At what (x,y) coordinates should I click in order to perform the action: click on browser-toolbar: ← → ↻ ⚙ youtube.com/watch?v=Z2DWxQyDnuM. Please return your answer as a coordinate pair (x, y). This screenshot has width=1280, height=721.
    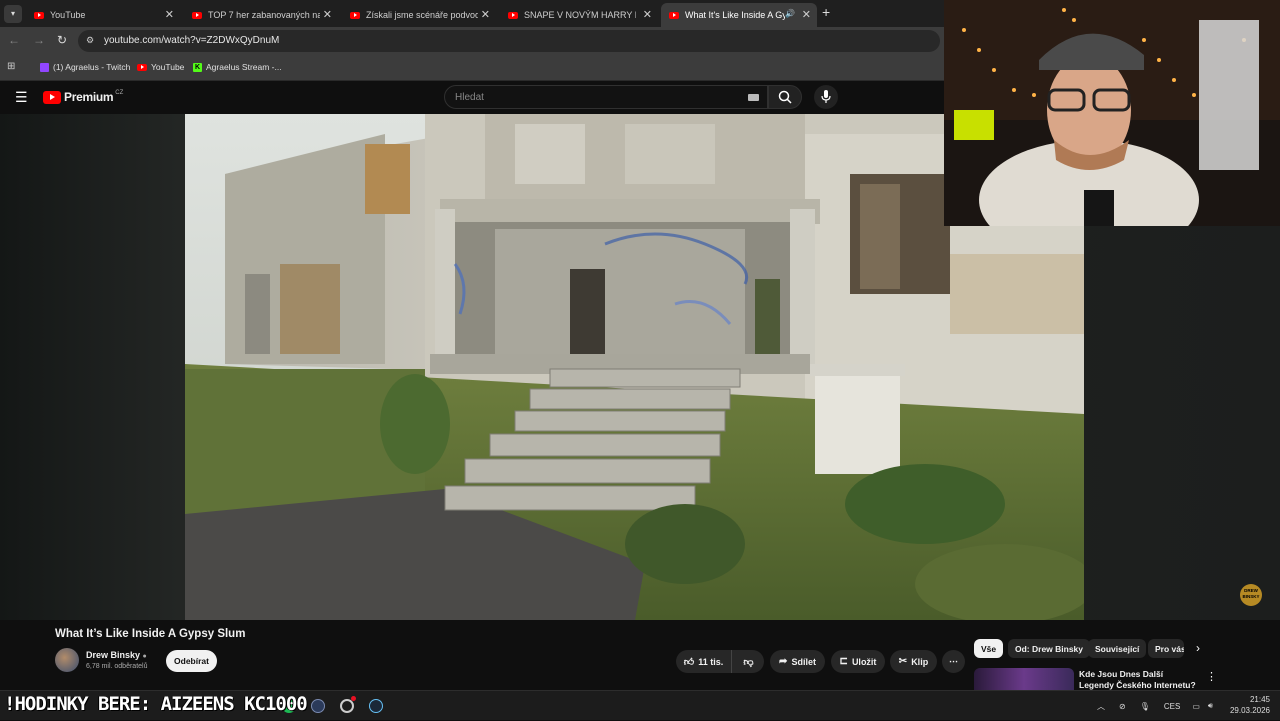
    Looking at the image, I should click on (472, 41).